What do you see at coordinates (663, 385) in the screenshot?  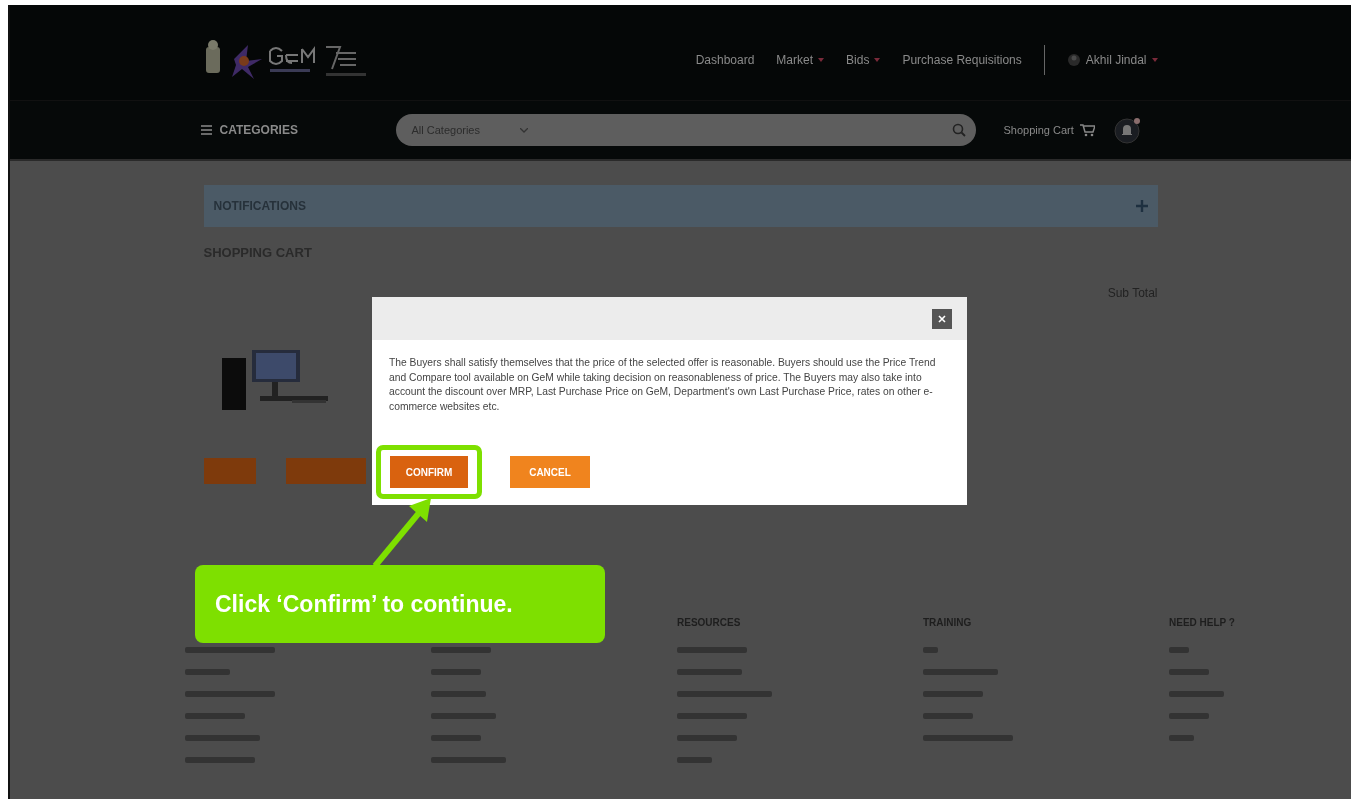 I see `modal-message: The Buyers shall satisfy themselves that the price of the selected offer is reasonable. Buyers should use the Price Trend and Compare tool available on GeM while taking decision on reasonableness of price. The Buyers may also take into account the discount over MRP, Last Purchase Price on GeM, Department's own Last Purchase Price, rates on other e-commerce websites etc.` at bounding box center [663, 385].